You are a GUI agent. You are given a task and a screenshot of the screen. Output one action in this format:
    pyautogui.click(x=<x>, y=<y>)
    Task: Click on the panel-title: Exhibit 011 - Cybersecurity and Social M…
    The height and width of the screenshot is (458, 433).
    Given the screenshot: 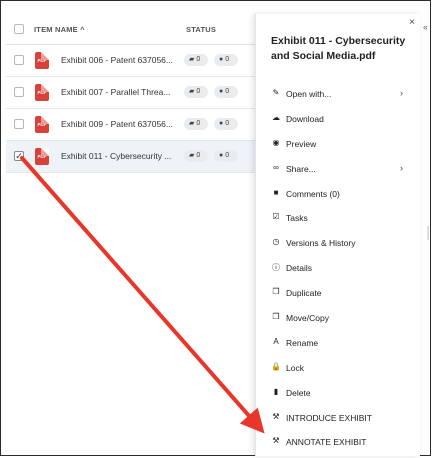 What is the action you would take?
    pyautogui.click(x=338, y=48)
    